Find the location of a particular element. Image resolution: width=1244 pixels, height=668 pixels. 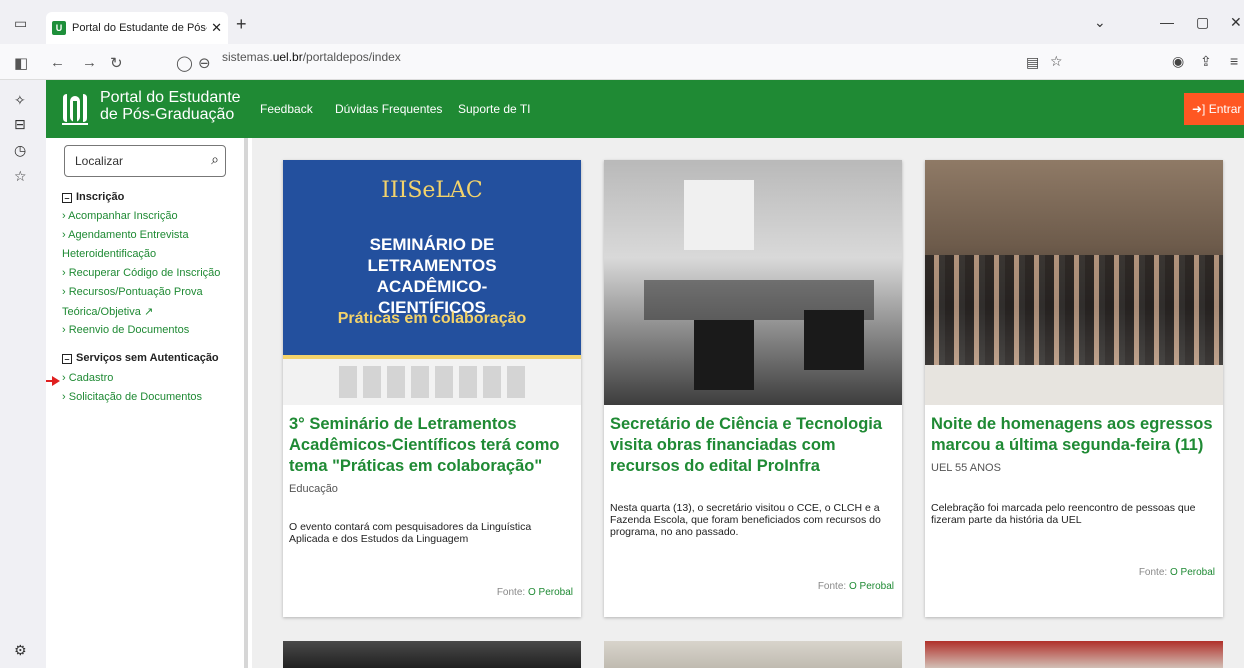

bookmark-star-icon: ☆ is located at coordinates (1056, 61).